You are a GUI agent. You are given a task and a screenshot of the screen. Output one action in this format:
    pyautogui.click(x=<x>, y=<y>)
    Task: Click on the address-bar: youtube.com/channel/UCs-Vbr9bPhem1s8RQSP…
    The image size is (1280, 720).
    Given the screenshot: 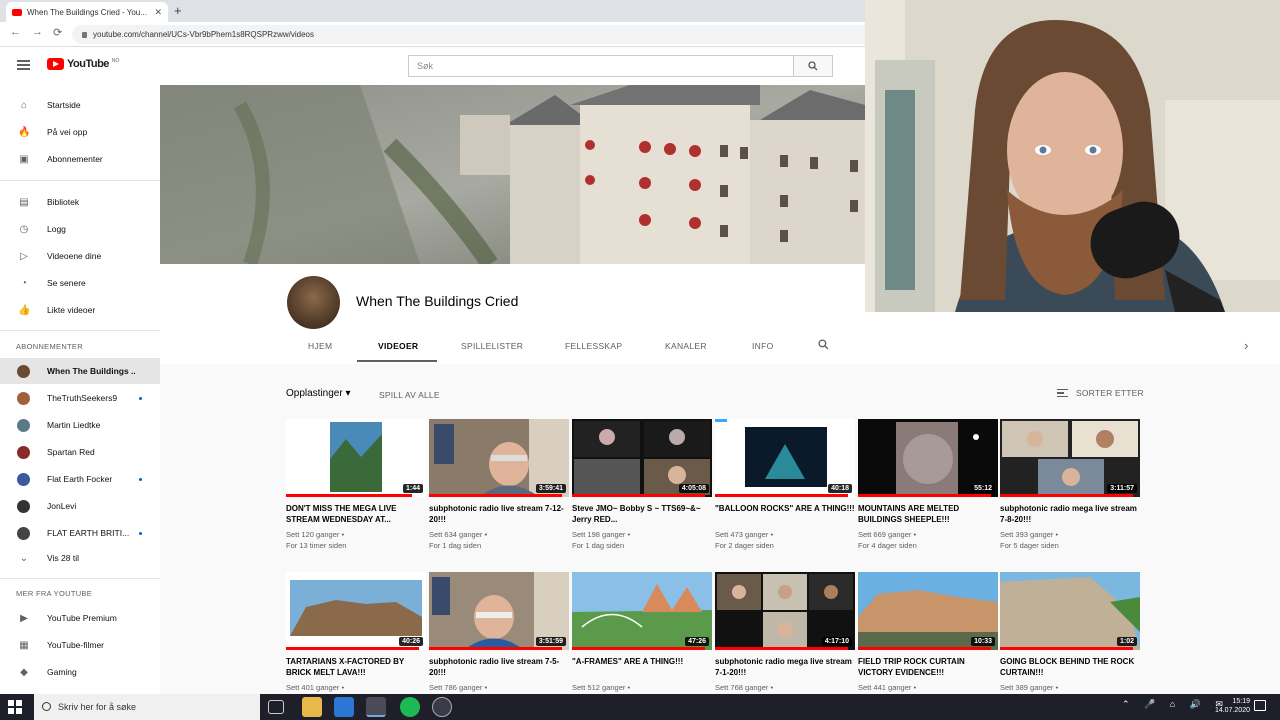 What is the action you would take?
    pyautogui.click(x=472, y=34)
    